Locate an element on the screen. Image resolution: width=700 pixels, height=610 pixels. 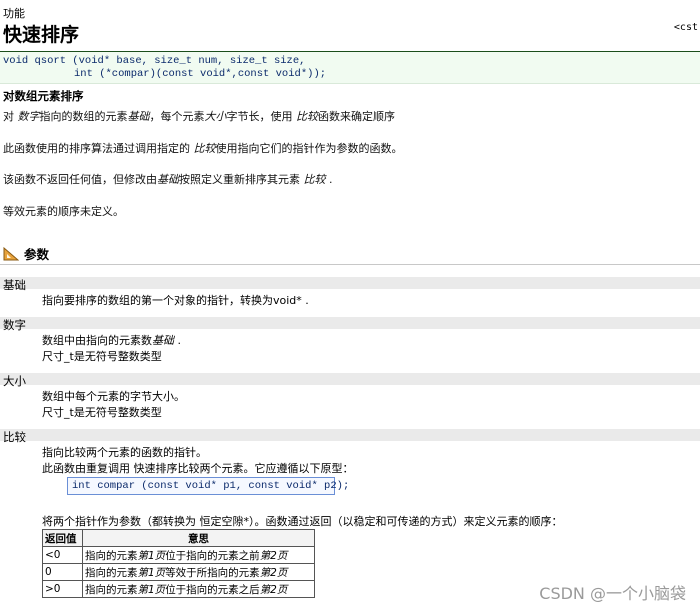
table-row: >0 指向的元素第1页位于指向的元素之后第2页 is located at coordinates (178, 589).